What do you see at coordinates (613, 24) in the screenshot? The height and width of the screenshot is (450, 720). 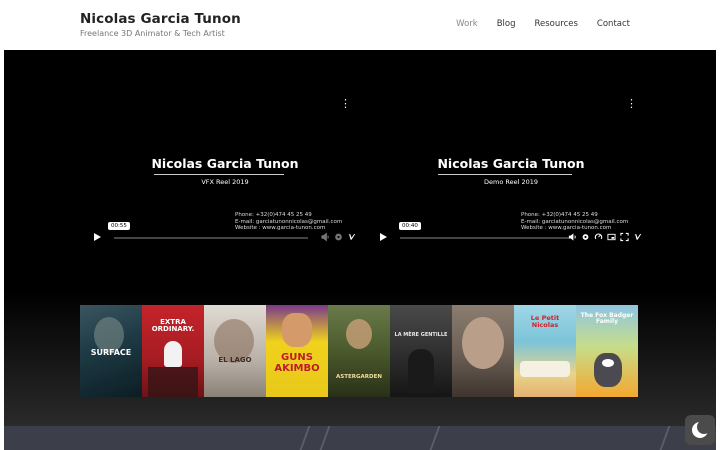 I see `nav-item-contact: Contact` at bounding box center [613, 24].